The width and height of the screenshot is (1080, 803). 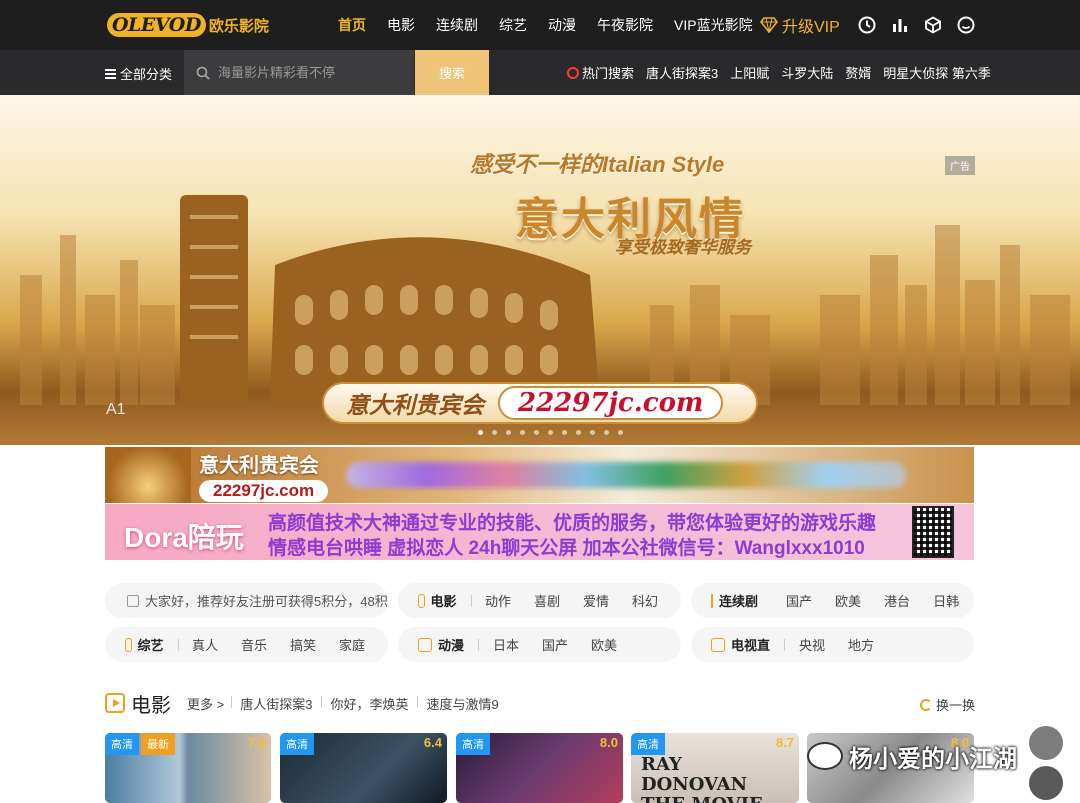 I want to click on category-head: 电视直, so click(x=750, y=644).